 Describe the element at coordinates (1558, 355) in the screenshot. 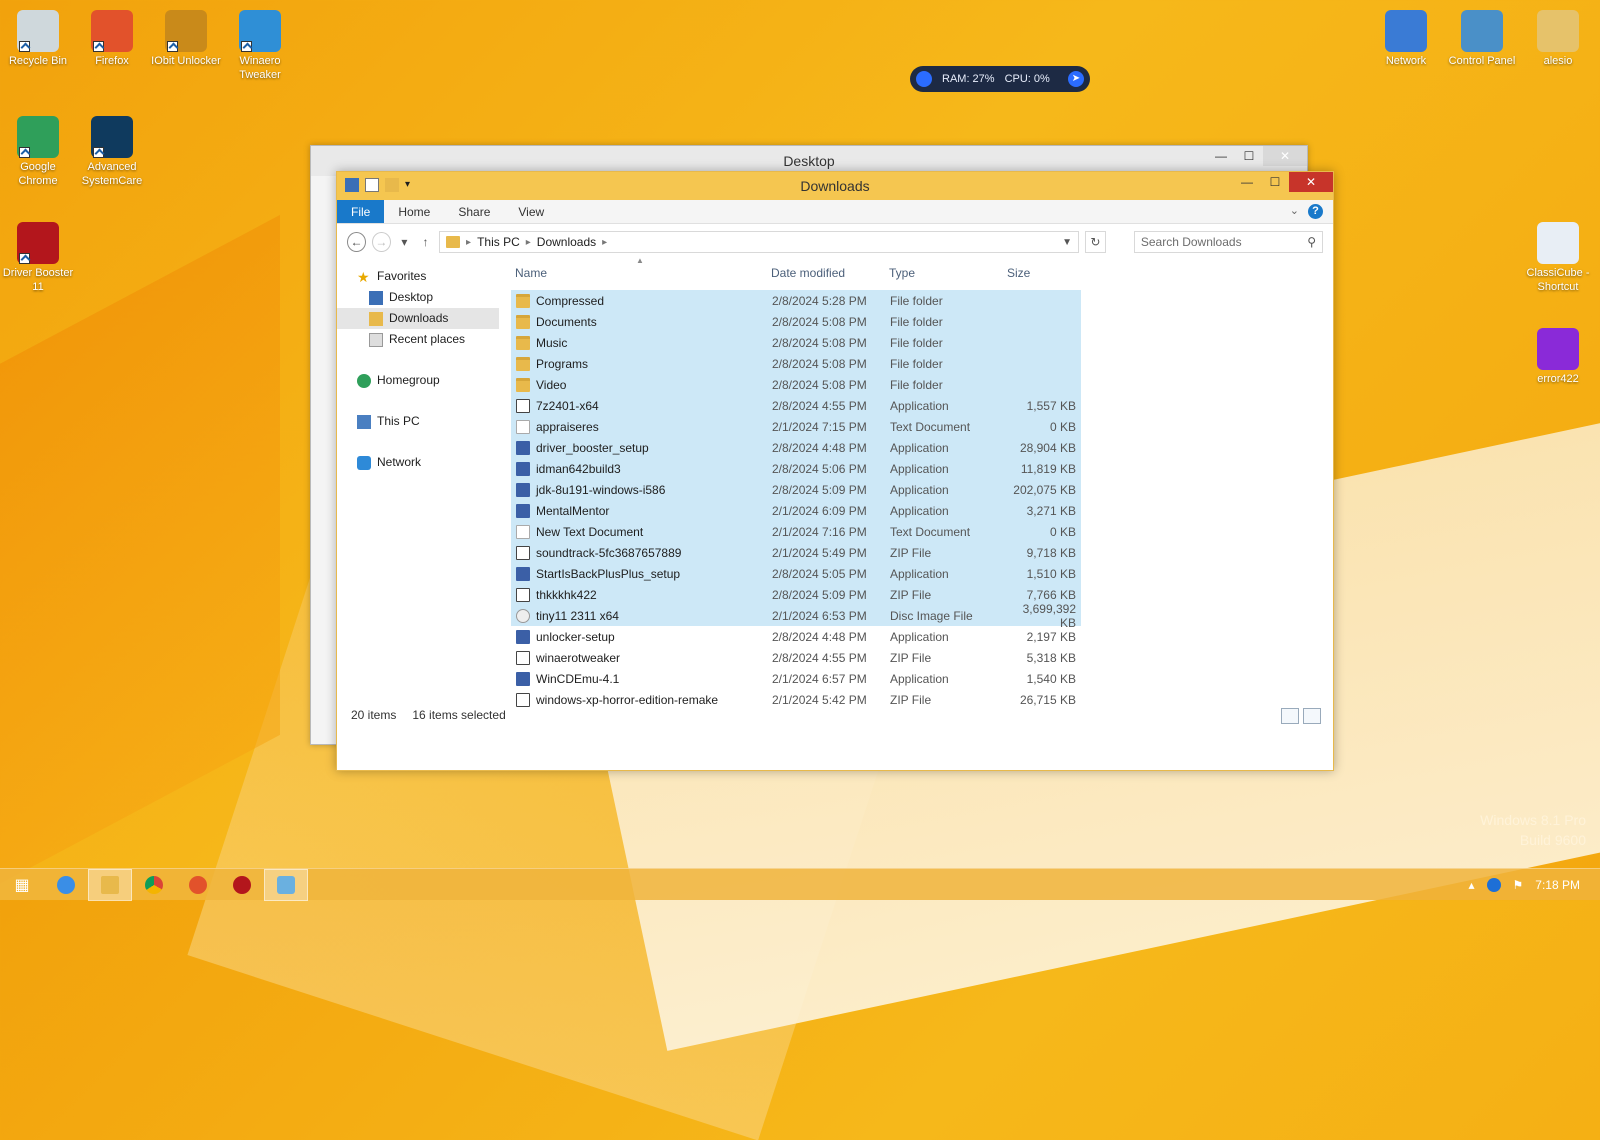

I see `desktop-icon-error422: error422` at that location.